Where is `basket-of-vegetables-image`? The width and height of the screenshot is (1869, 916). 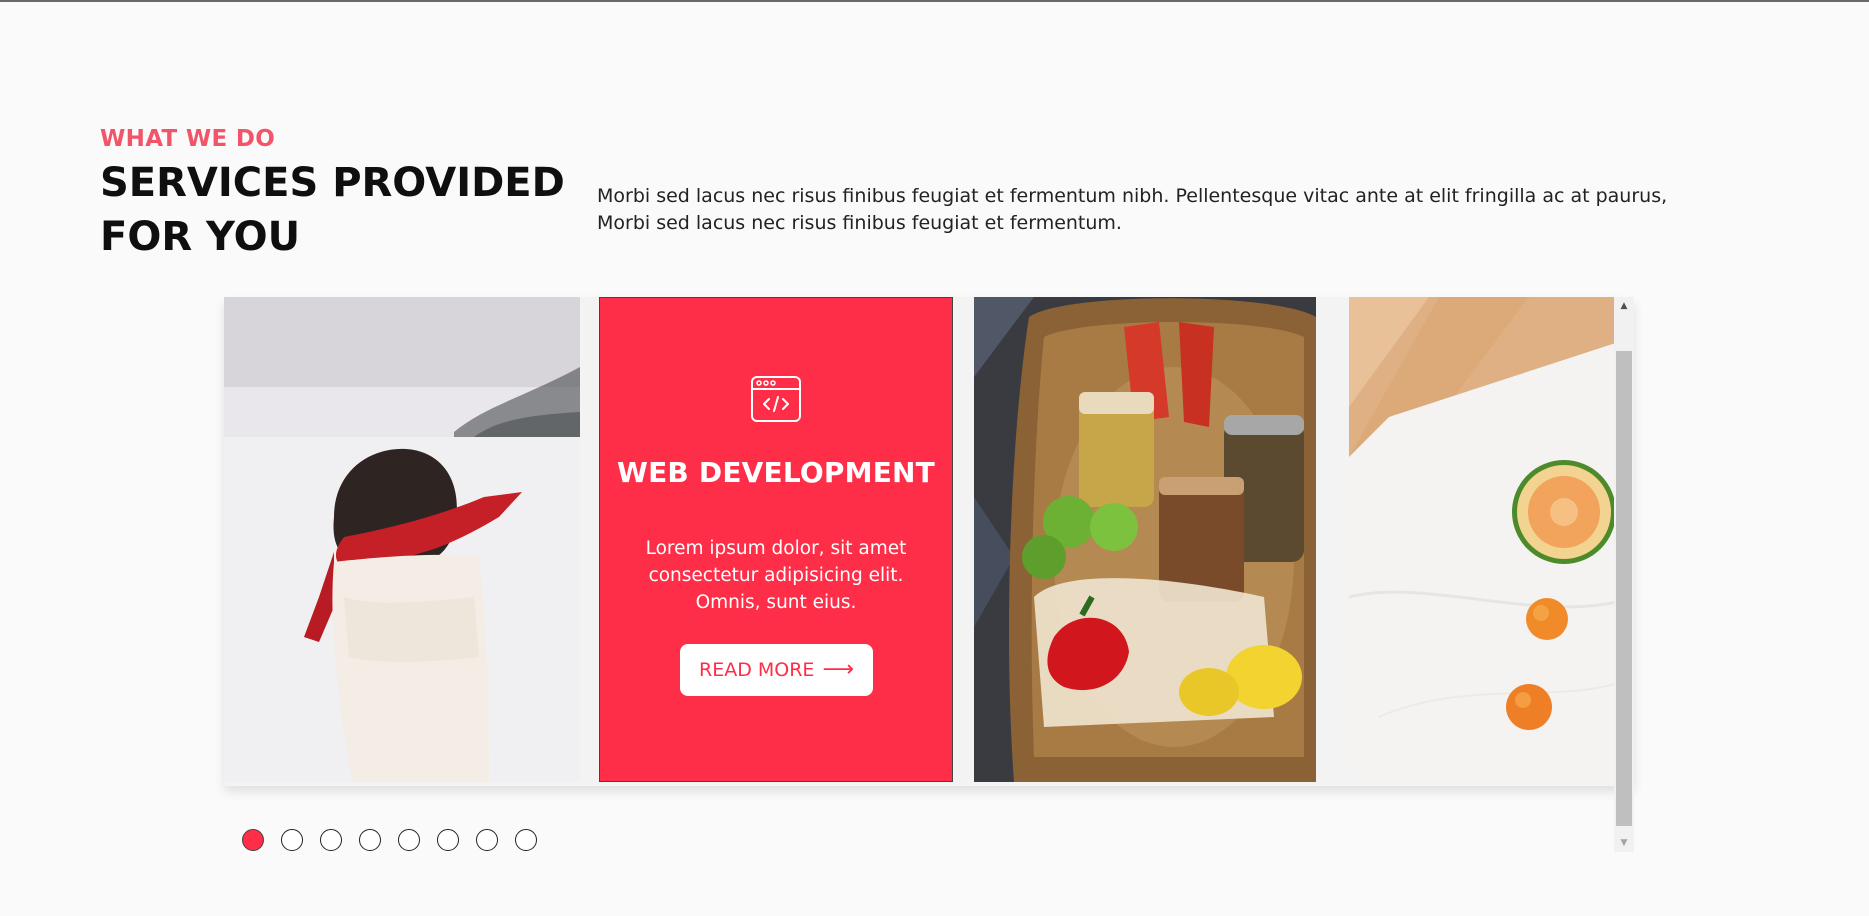 basket-of-vegetables-image is located at coordinates (1145, 539).